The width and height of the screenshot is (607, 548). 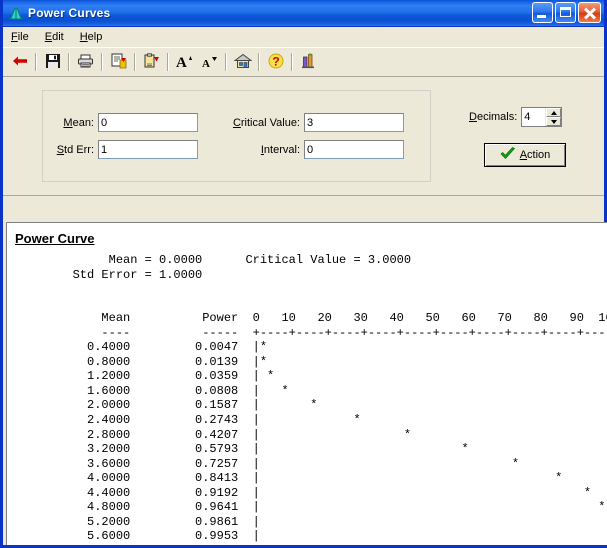 I want to click on help-question-icon: ?, so click(x=276, y=62).